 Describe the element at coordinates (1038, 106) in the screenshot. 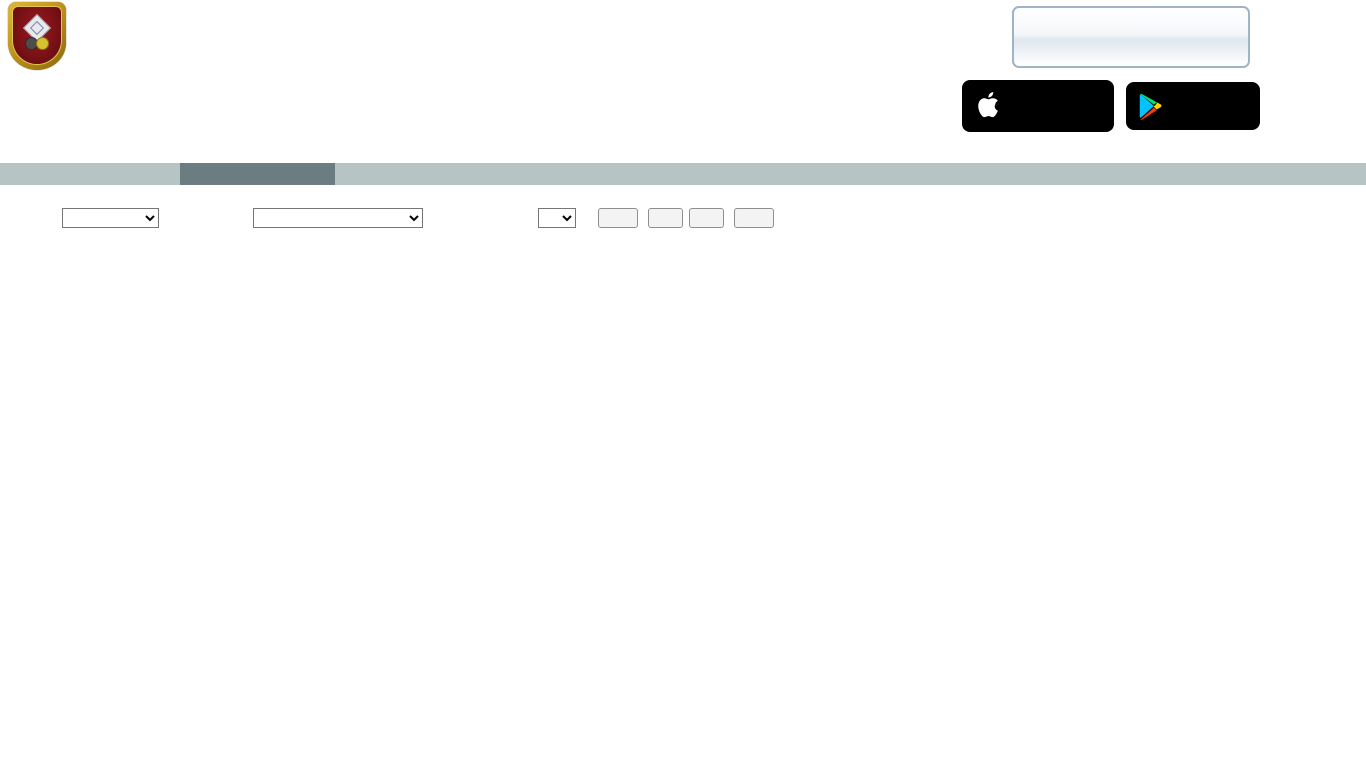

I see `app-store-badge` at that location.